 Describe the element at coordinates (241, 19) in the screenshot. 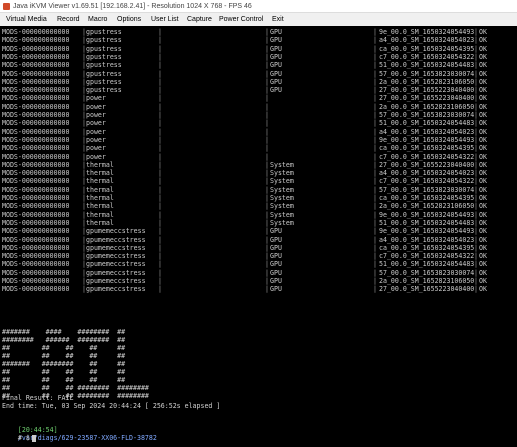

I see `menu-power-control: Power Control` at that location.